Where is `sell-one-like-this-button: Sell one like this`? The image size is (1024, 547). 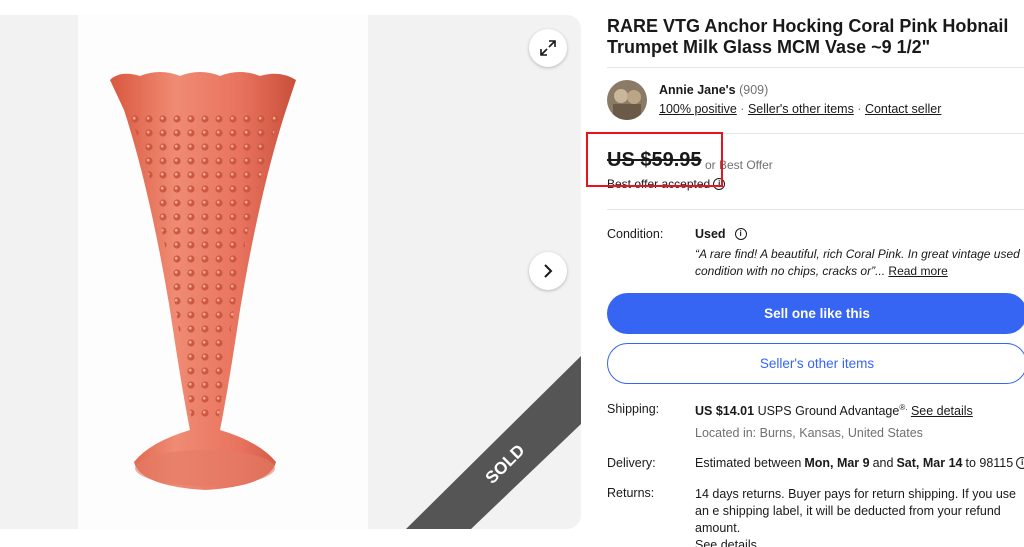 sell-one-like-this-button: Sell one like this is located at coordinates (815, 313).